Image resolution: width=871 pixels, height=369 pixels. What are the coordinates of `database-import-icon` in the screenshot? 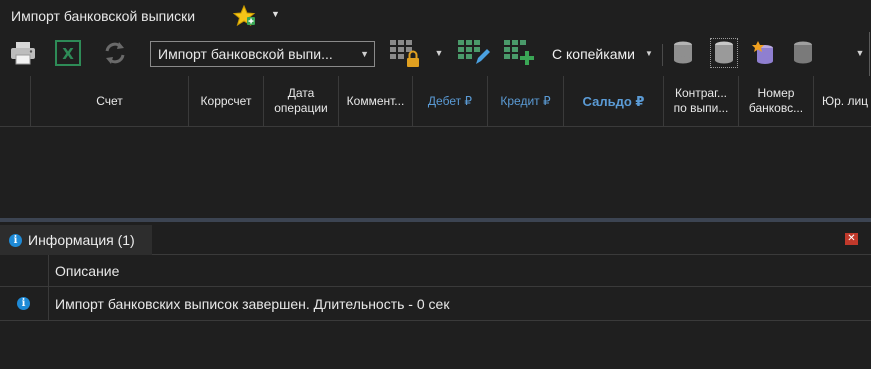 It's located at (764, 53).